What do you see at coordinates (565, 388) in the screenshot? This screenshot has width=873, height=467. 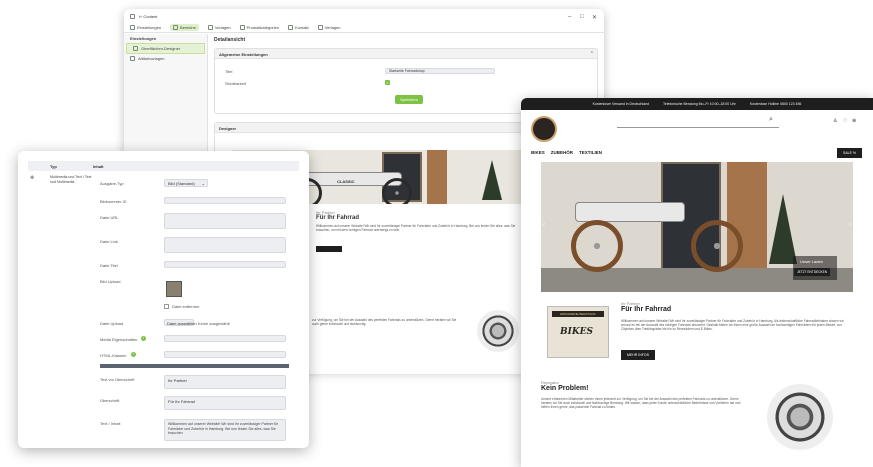 I see `repair-heading: Kein Problem!` at bounding box center [565, 388].